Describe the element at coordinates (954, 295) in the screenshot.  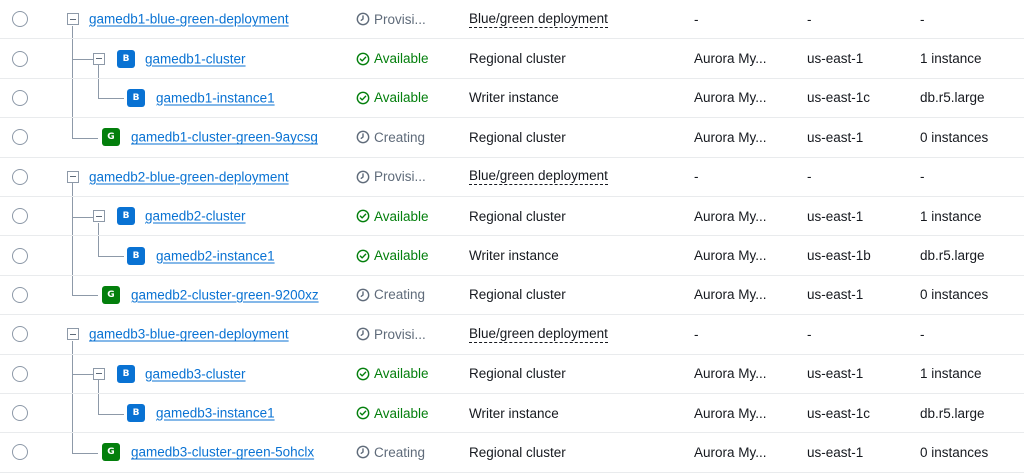
I see `size-cell: 0 instances` at that location.